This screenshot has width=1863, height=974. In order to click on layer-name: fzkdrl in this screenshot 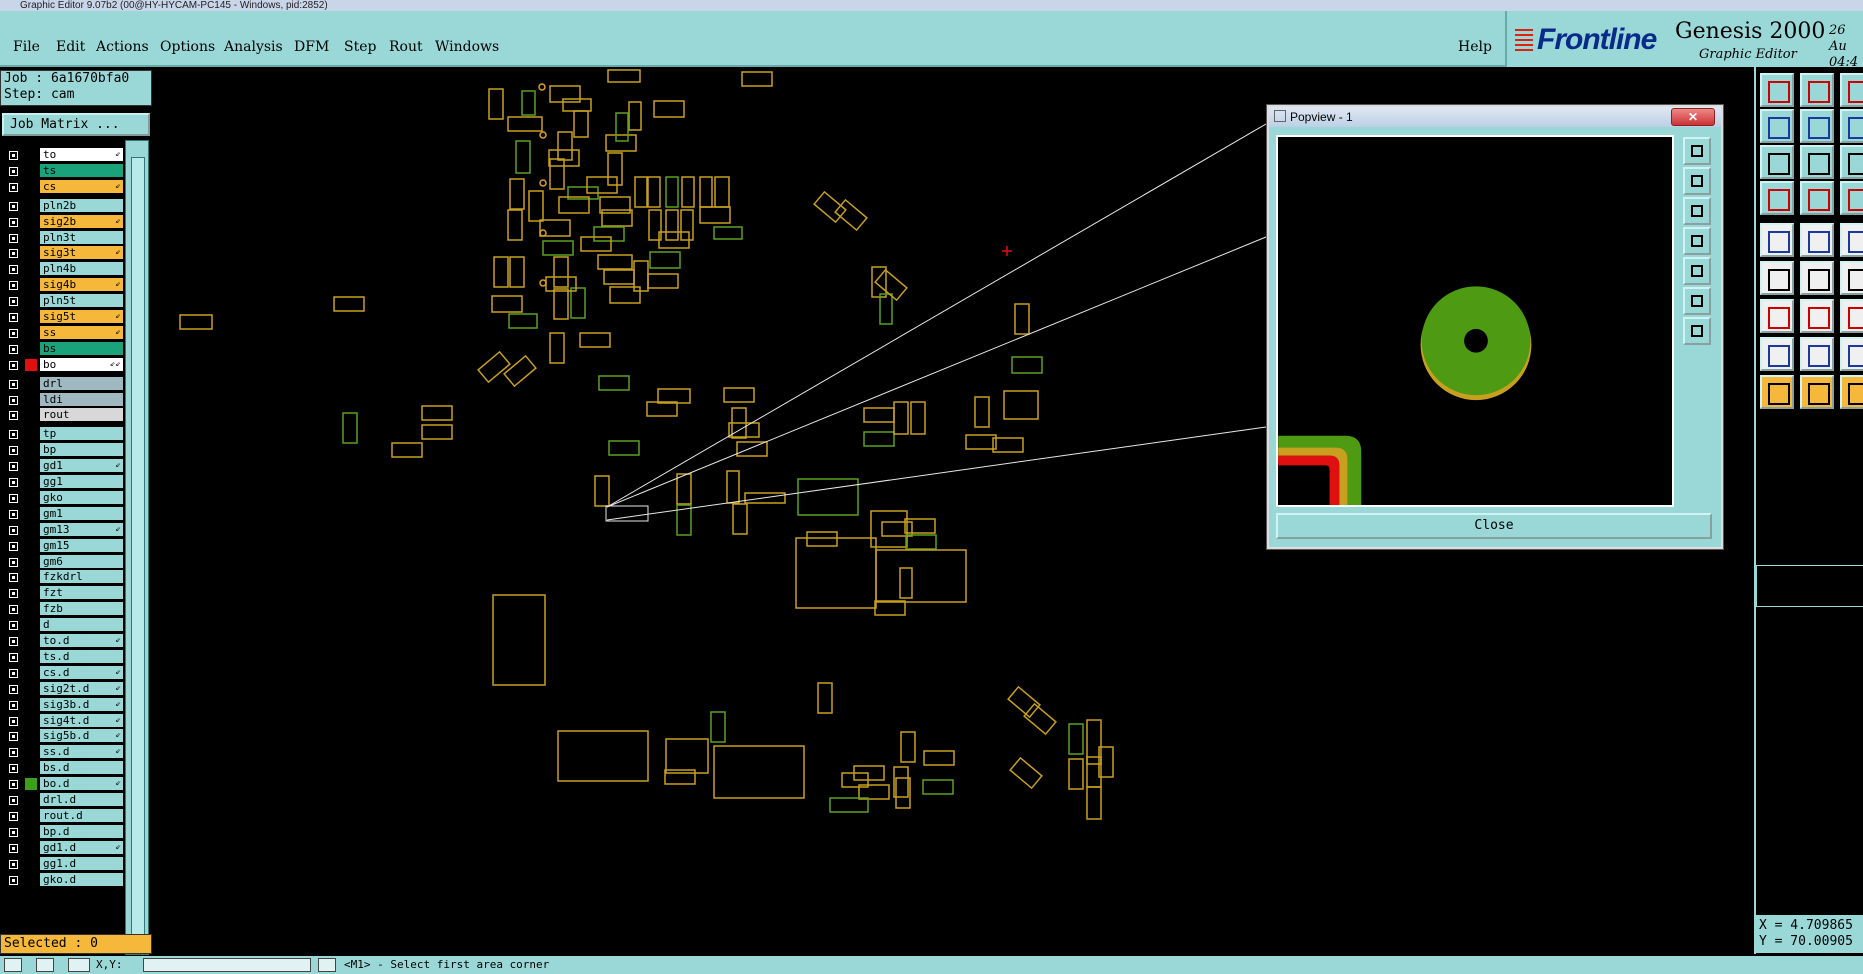, I will do `click(81, 577)`.